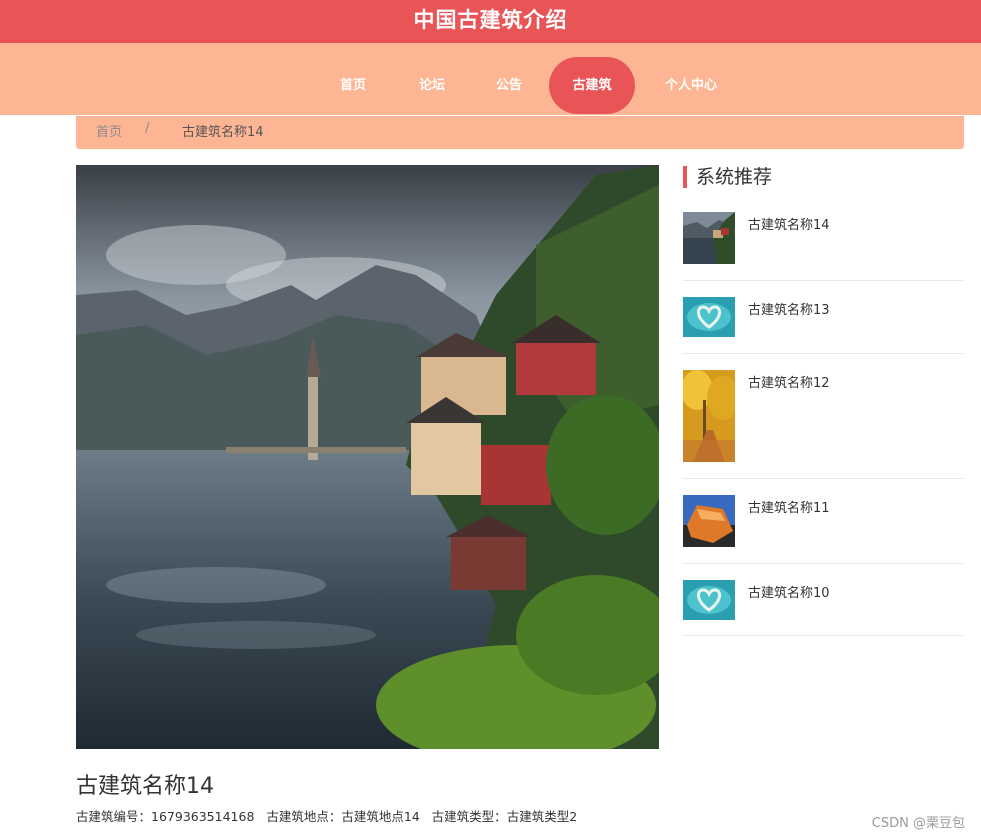 The height and width of the screenshot is (838, 981). What do you see at coordinates (520, 132) in the screenshot?
I see `breadcrumb: 首页 / 古建筑名称14` at bounding box center [520, 132].